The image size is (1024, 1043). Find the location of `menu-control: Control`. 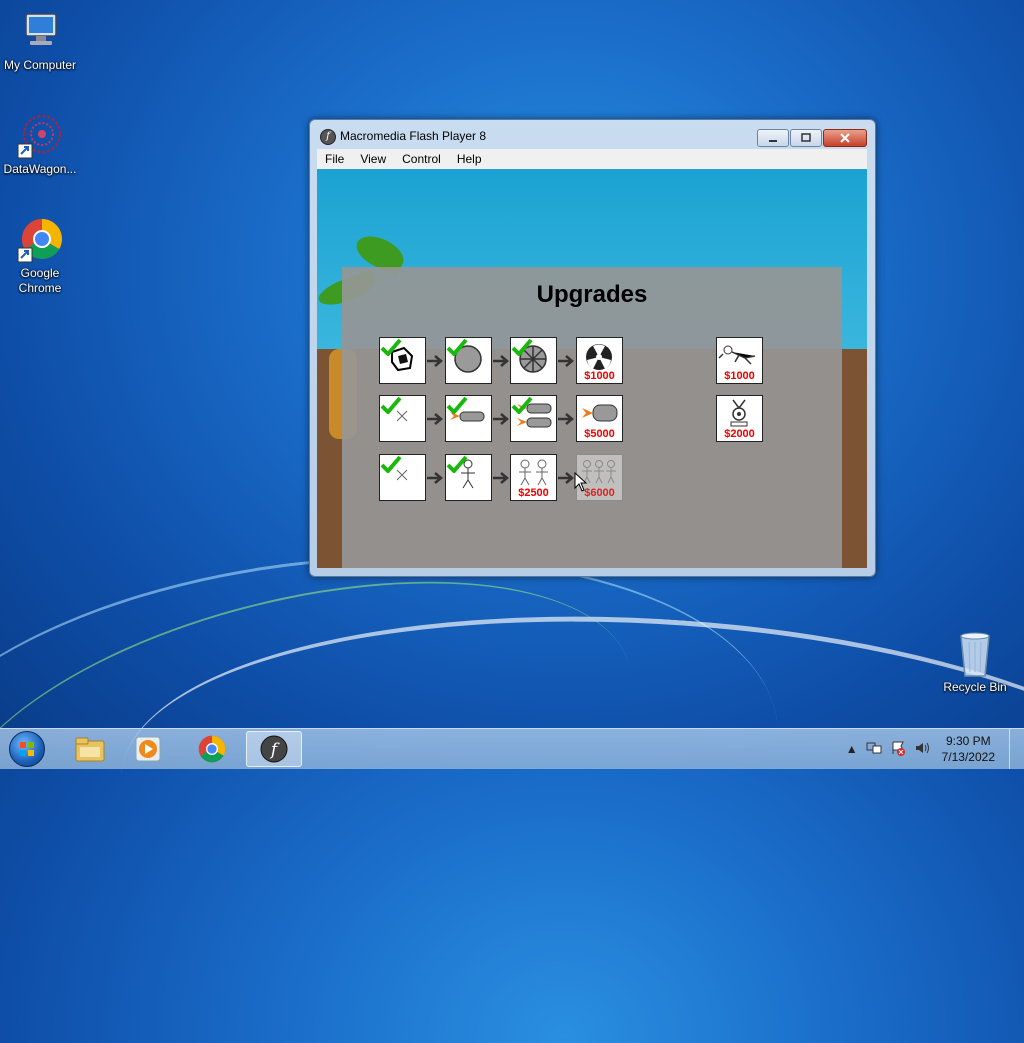

menu-control: Control is located at coordinates (421, 159).